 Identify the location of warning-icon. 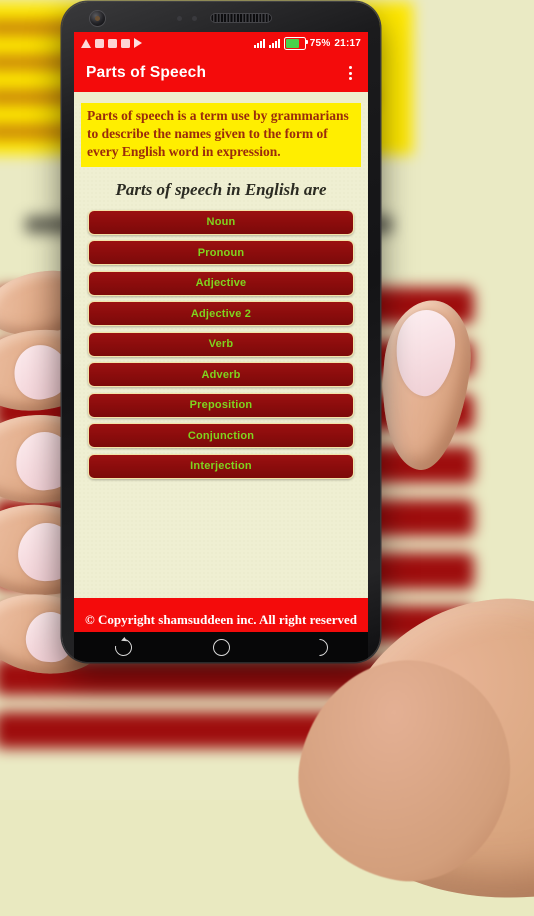
(86, 43).